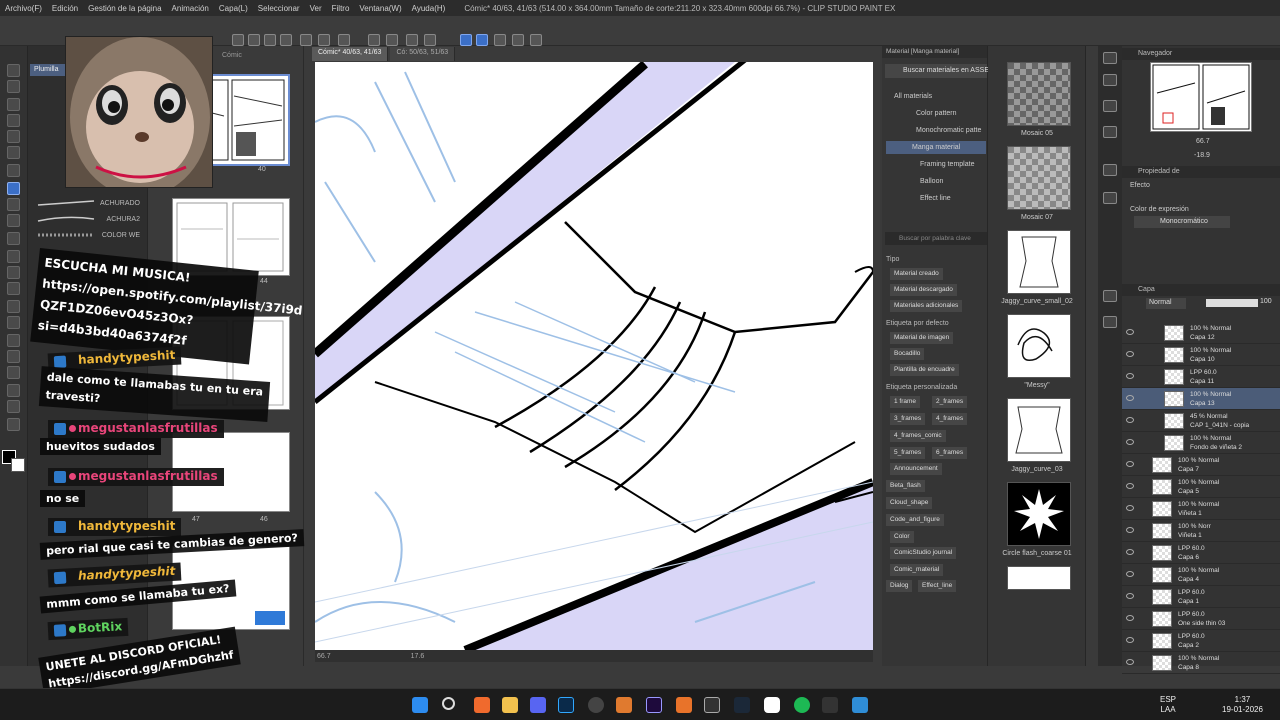 The height and width of the screenshot is (720, 1280). Describe the element at coordinates (566, 705) in the screenshot. I see `photoshop-icon` at that location.